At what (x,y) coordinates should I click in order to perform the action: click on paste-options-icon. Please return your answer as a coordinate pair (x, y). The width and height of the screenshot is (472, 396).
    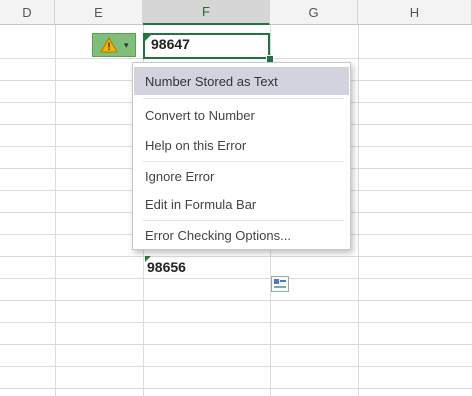
    Looking at the image, I should click on (280, 284).